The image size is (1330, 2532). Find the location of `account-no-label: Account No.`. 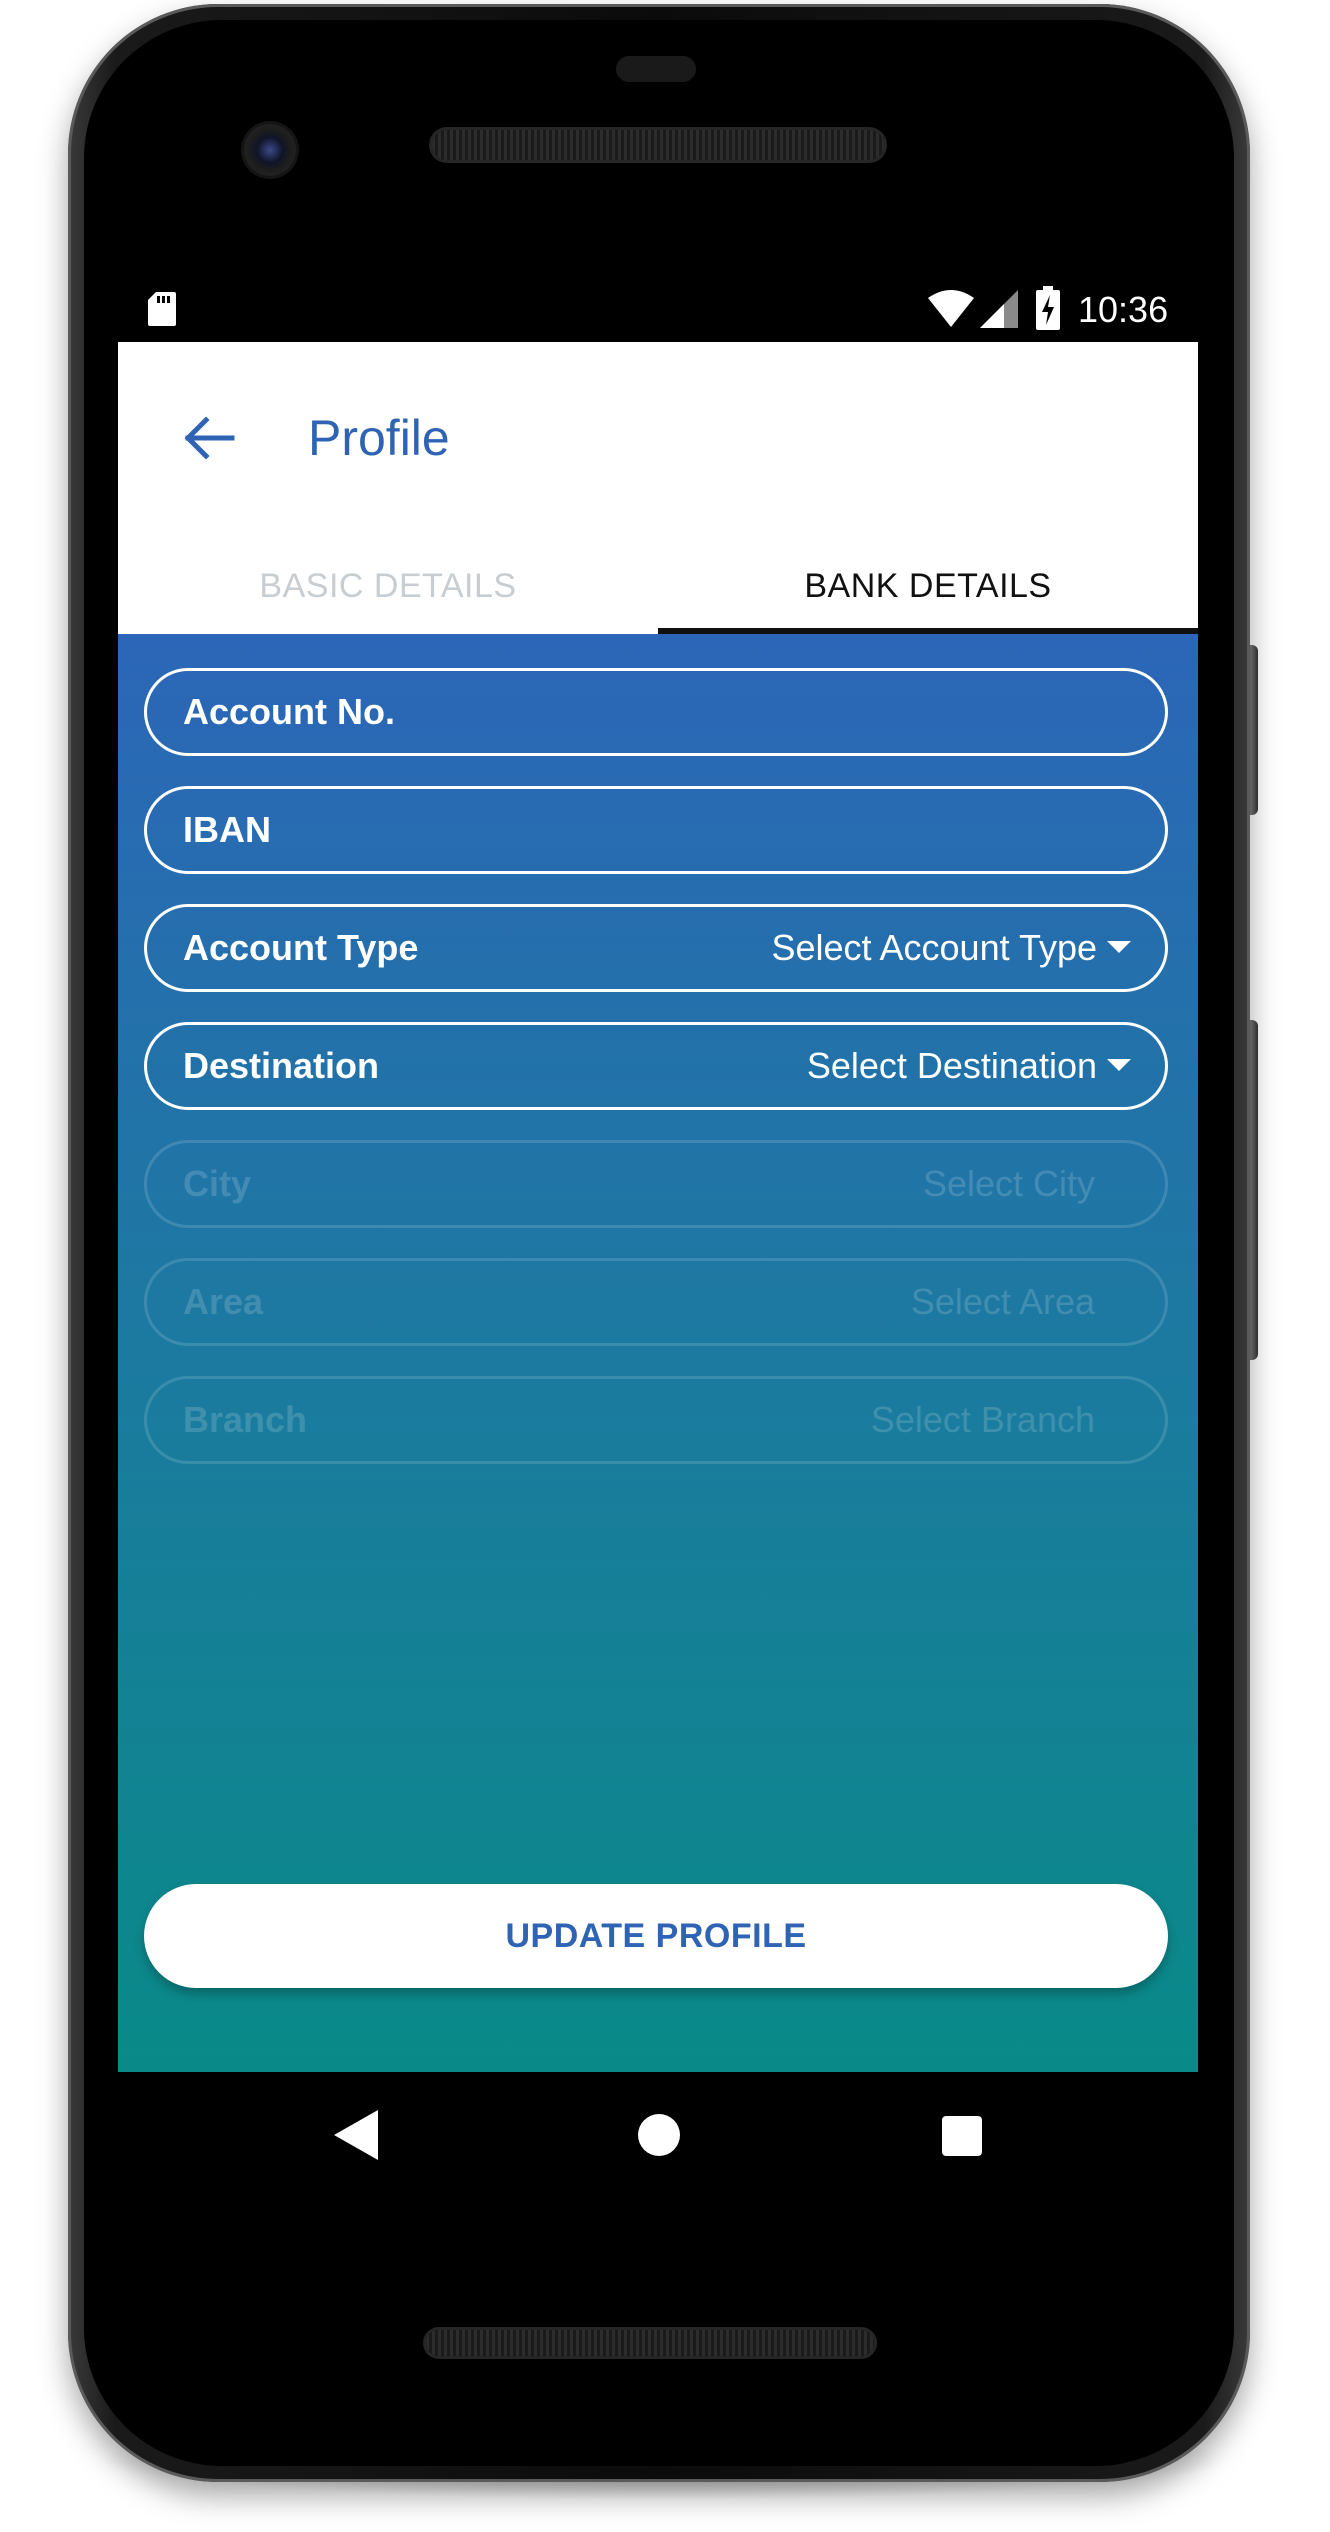

account-no-label: Account No. is located at coordinates (289, 711).